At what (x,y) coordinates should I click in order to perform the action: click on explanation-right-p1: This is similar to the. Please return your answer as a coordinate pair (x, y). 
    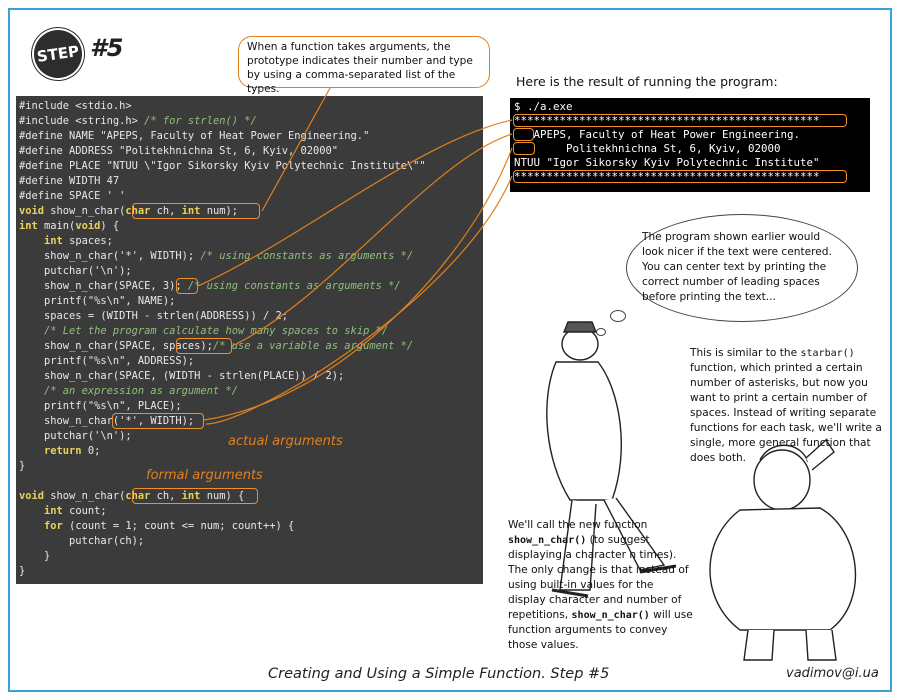
    Looking at the image, I should click on (745, 353).